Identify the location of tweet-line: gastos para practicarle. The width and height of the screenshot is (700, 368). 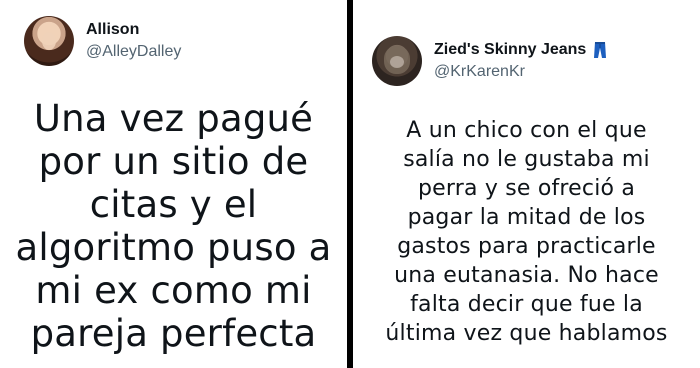
(526, 246).